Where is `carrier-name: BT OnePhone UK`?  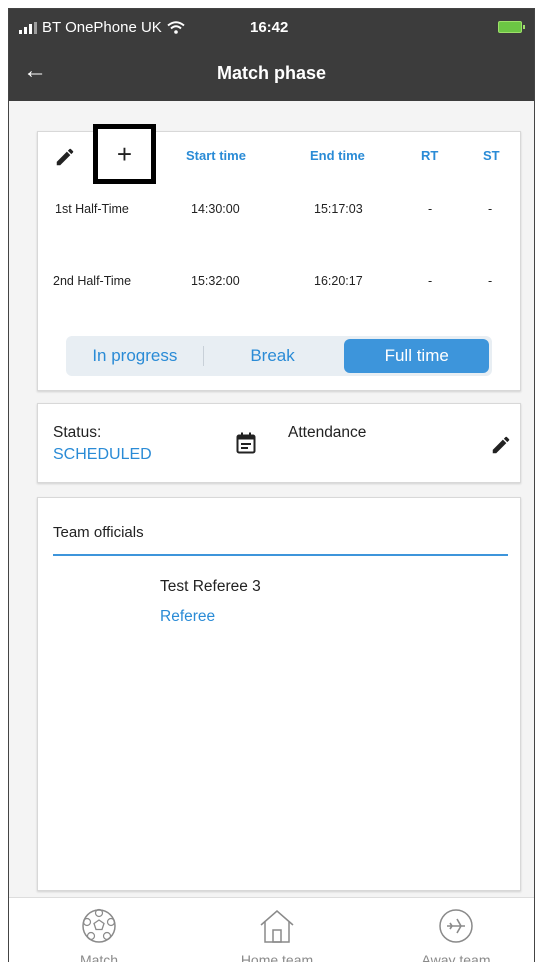
carrier-name: BT OnePhone UK is located at coordinates (102, 27).